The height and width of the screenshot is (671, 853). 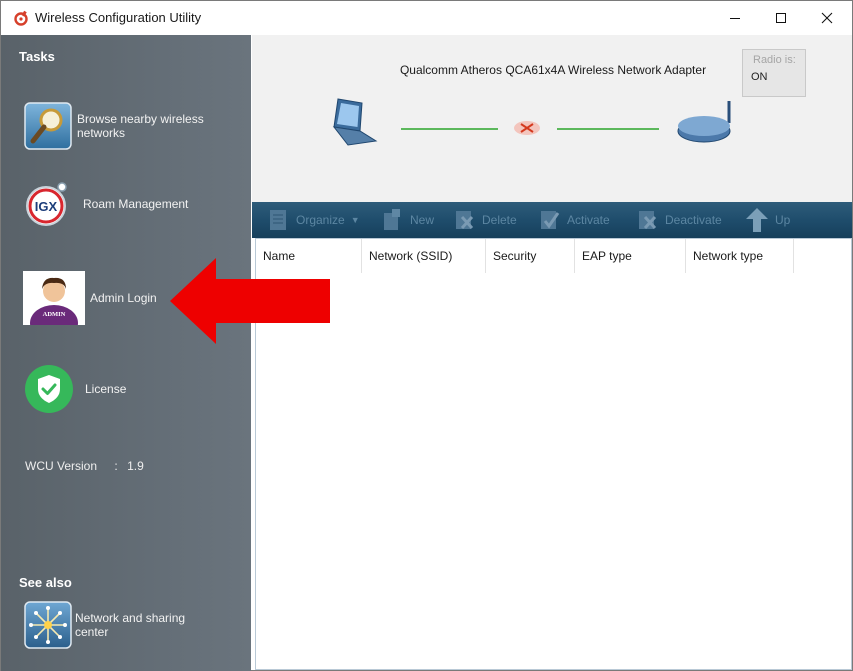 I want to click on shield-check-icon, so click(x=49, y=389).